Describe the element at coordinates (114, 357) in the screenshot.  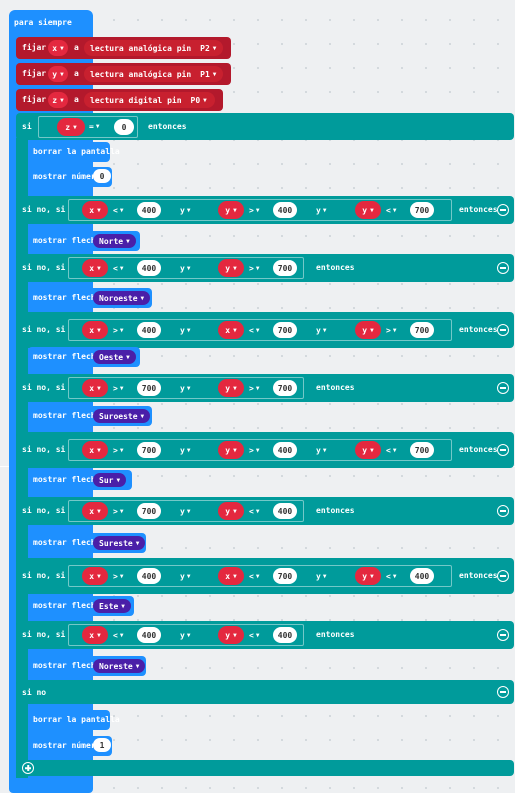
I see `direction-dropdown: Oeste ▼` at that location.